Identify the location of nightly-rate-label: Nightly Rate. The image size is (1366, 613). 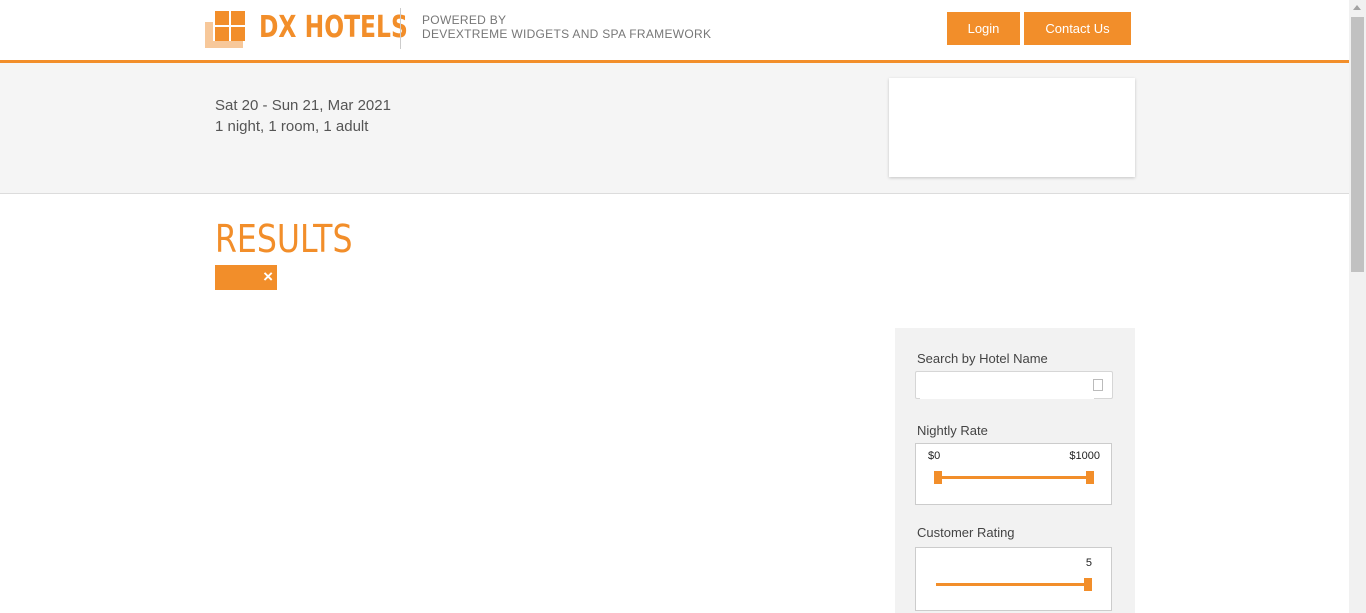
(952, 430).